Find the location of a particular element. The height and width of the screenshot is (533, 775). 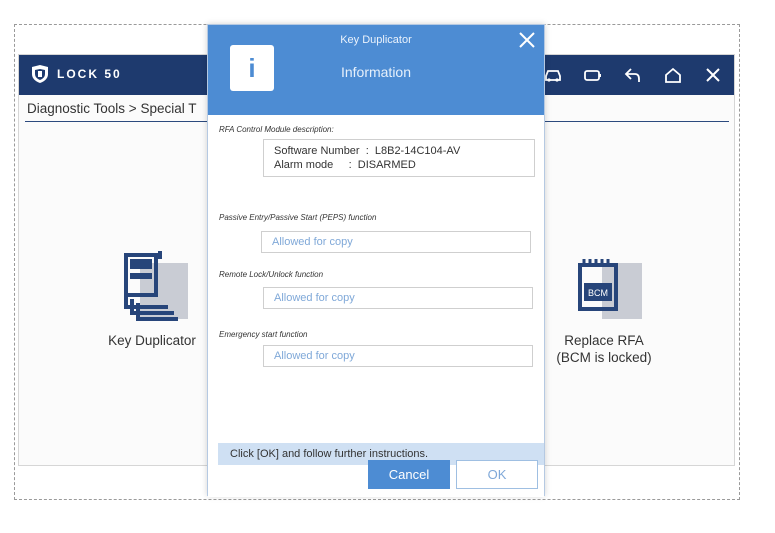

brand-logo: LOCK 50 is located at coordinates (75, 74).